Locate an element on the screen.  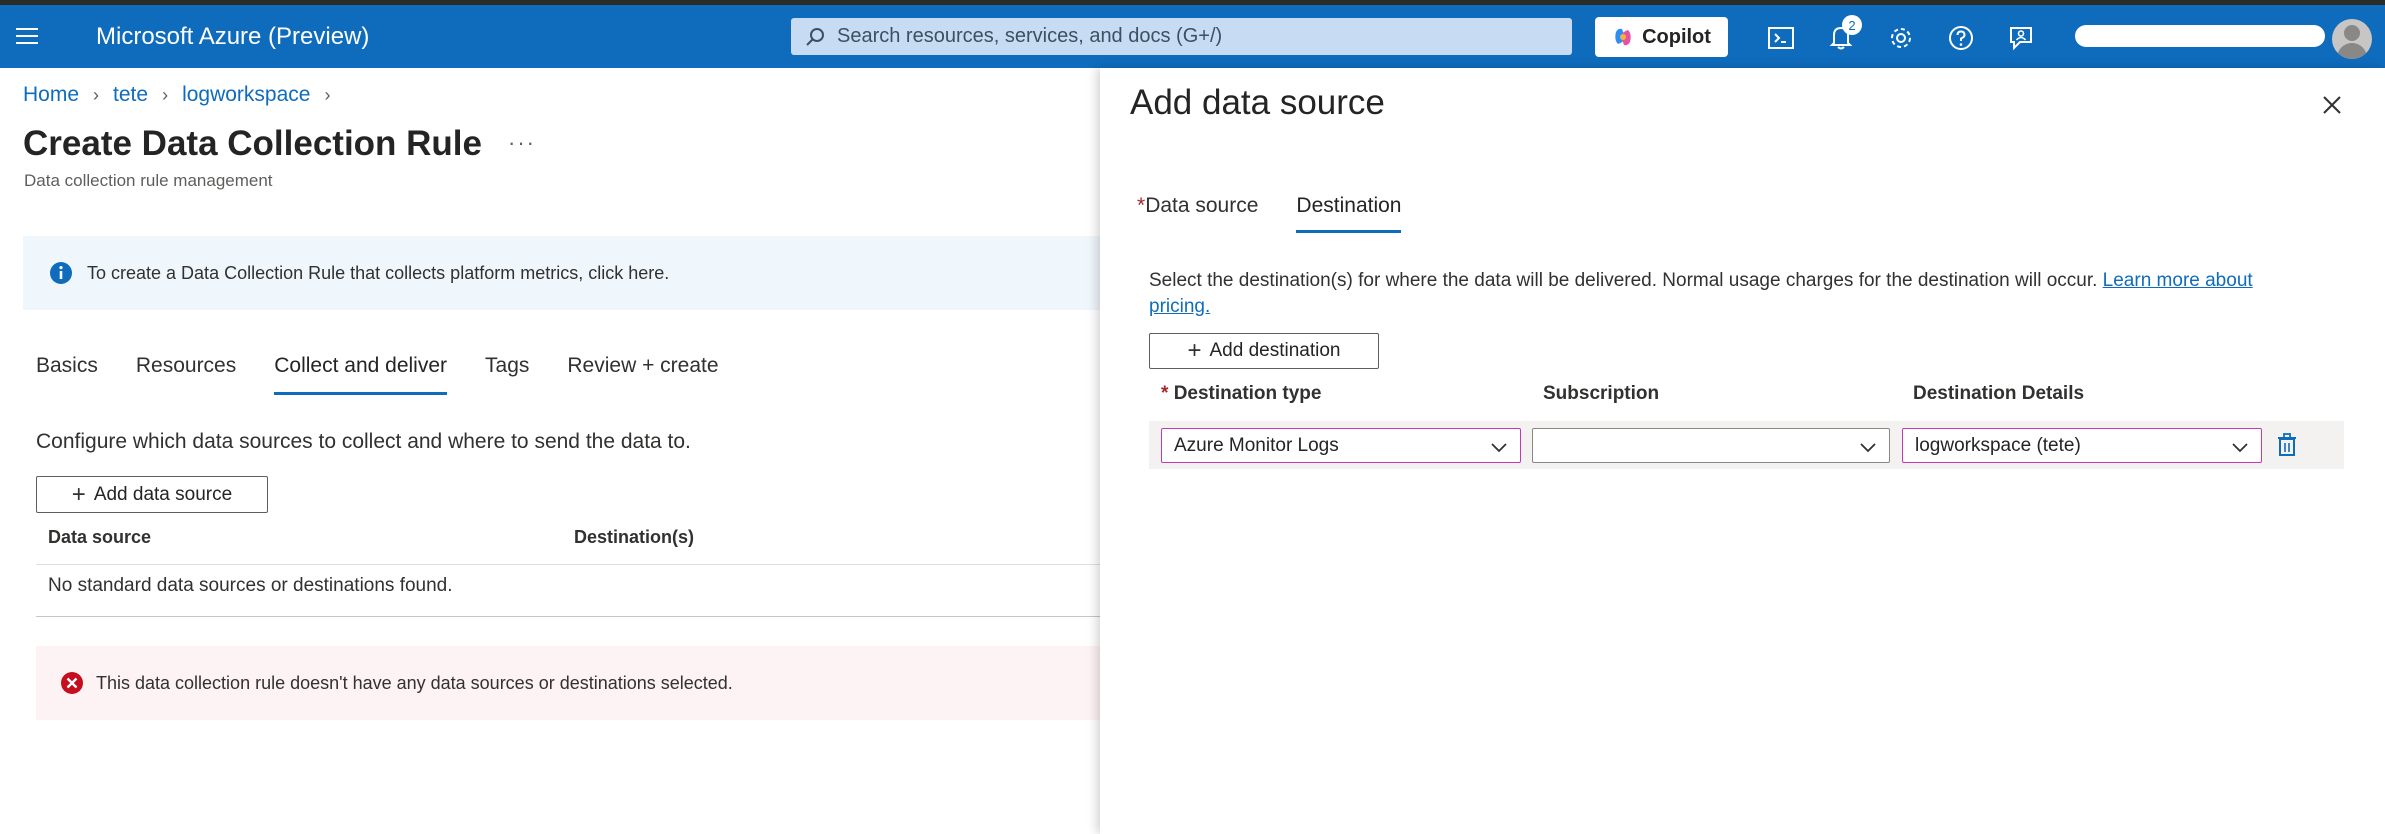
tab-tags: Tags is located at coordinates (507, 374).